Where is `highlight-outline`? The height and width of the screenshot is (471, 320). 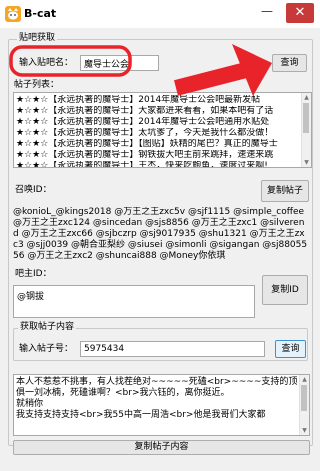 highlight-outline is located at coordinates (70, 61).